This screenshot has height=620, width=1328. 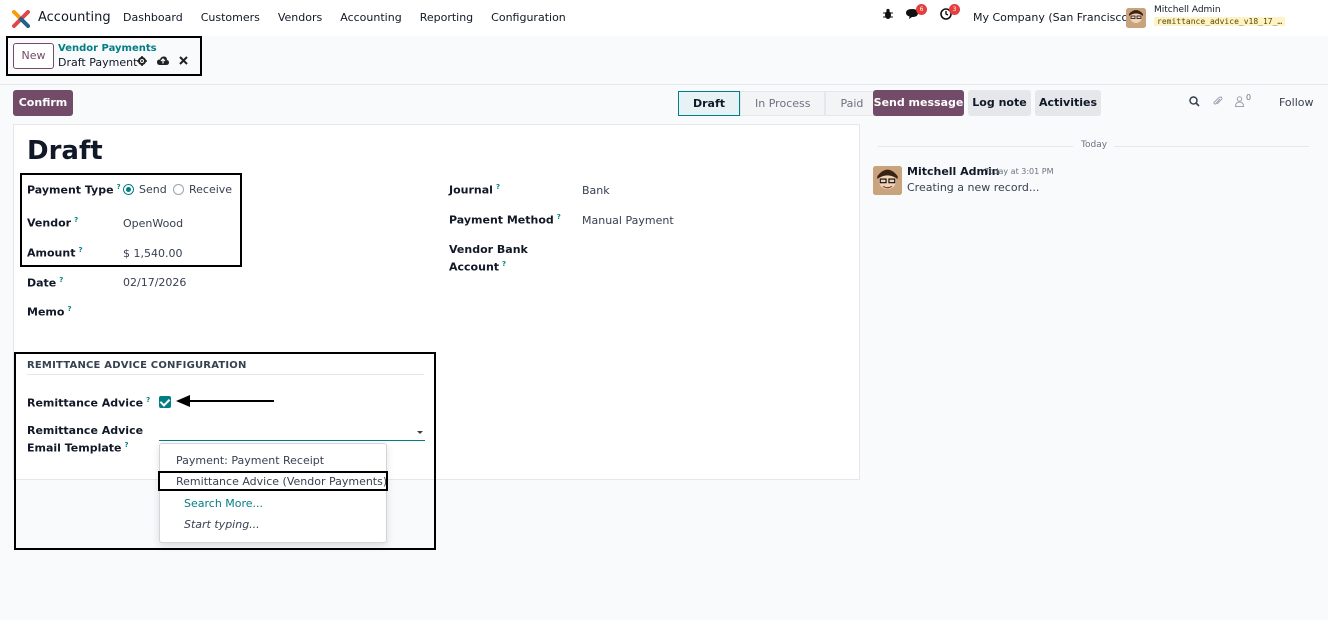 I want to click on vendor-bank-label-line1: Vendor Bank, so click(x=488, y=249).